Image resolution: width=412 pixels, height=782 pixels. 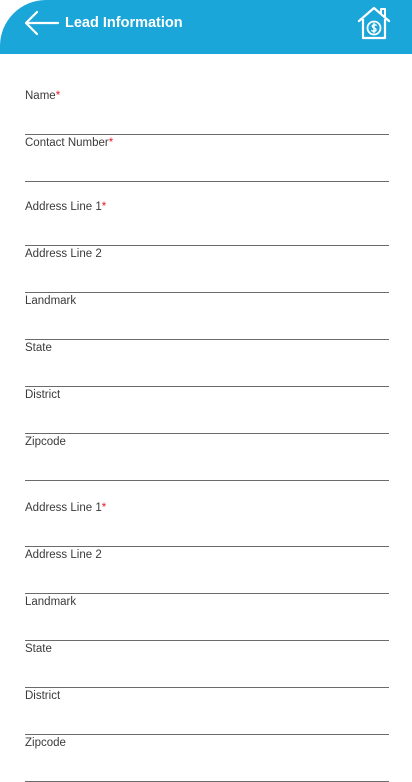 I want to click on home-button, so click(x=374, y=23).